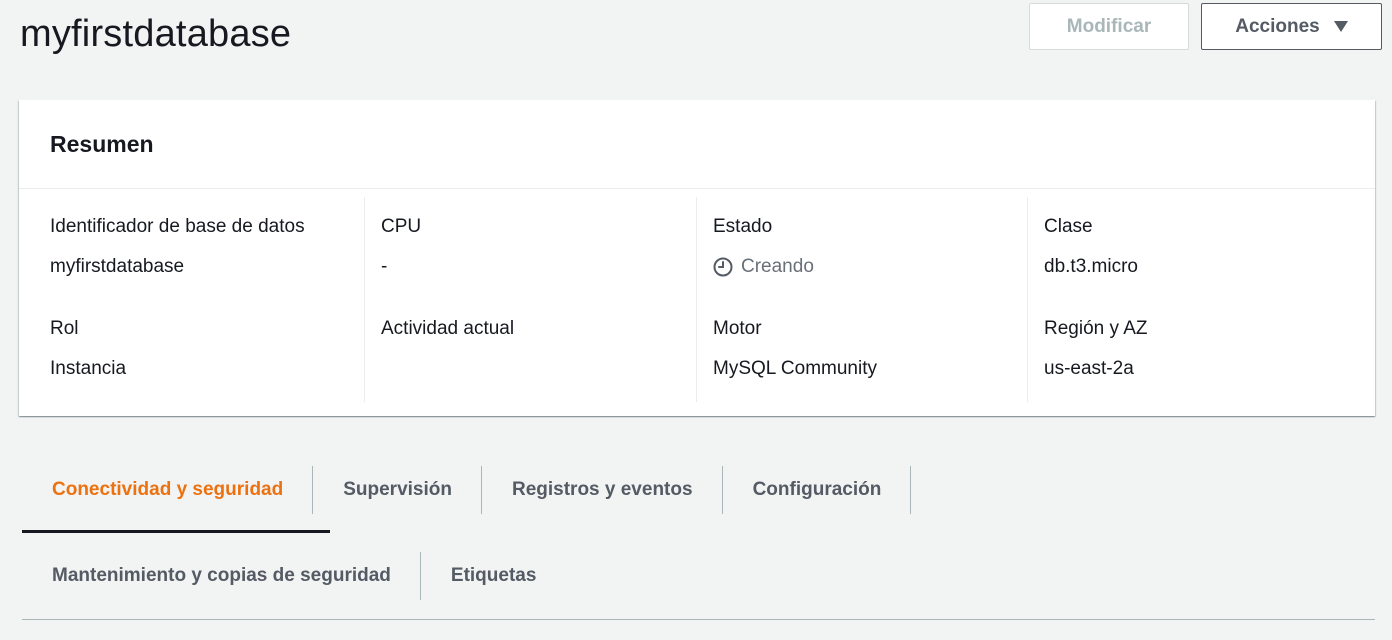 The width and height of the screenshot is (1392, 640). Describe the element at coordinates (156, 34) in the screenshot. I see `page-title: myfirstdatabase` at that location.